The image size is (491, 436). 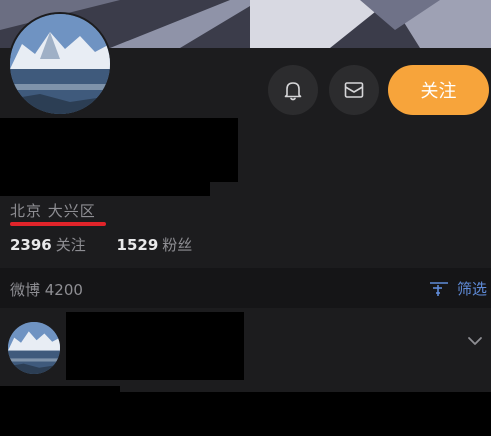 What do you see at coordinates (119, 150) in the screenshot?
I see `redacted-name` at bounding box center [119, 150].